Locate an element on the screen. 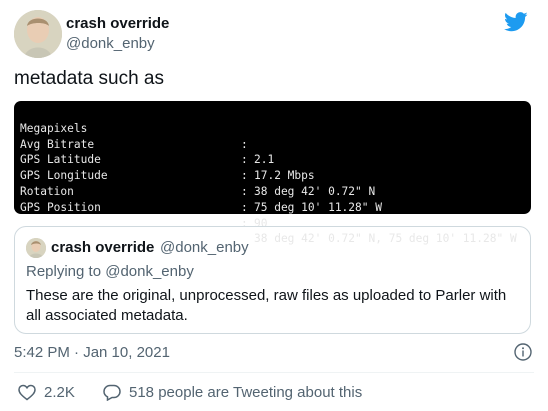 This screenshot has width=548, height=411. info-icon is located at coordinates (523, 352).